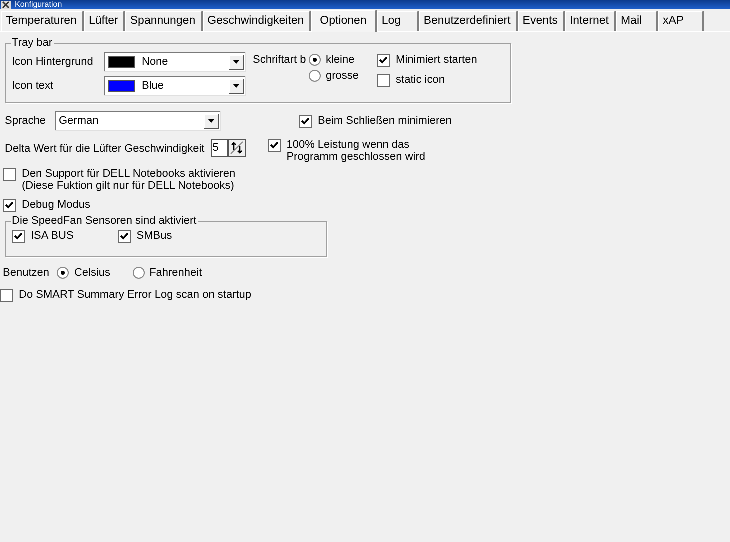  What do you see at coordinates (356, 151) in the screenshot?
I see `checkbox-label: 100% Leistung wenn das Programm geschlossen wird` at bounding box center [356, 151].